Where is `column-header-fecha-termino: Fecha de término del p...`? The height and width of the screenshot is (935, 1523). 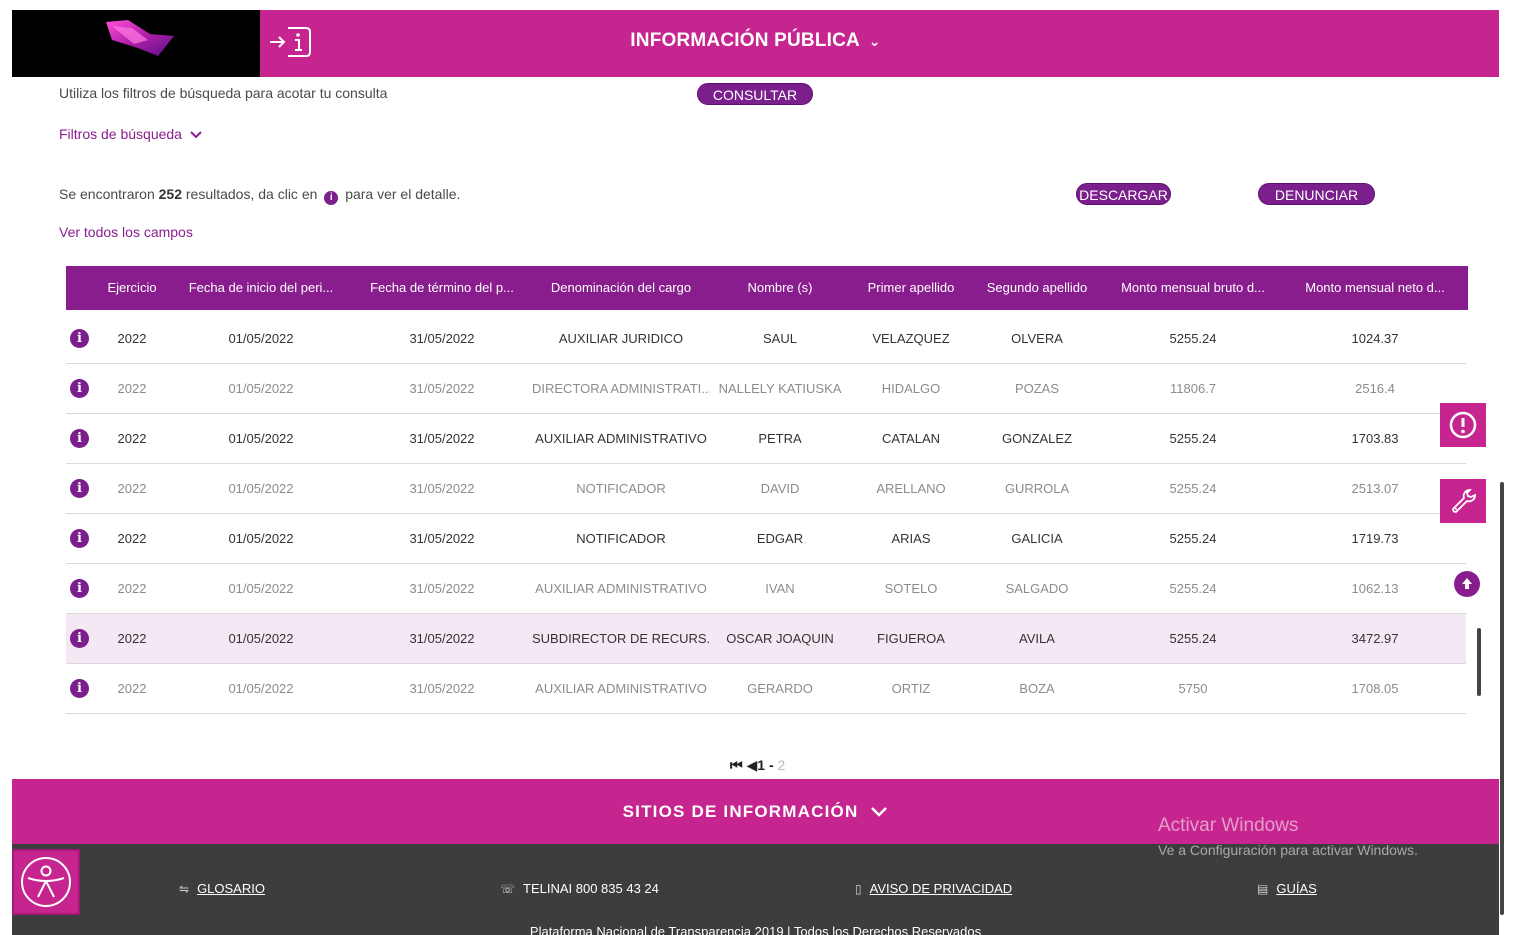
column-header-fecha-termino: Fecha de término del p... is located at coordinates (442, 288).